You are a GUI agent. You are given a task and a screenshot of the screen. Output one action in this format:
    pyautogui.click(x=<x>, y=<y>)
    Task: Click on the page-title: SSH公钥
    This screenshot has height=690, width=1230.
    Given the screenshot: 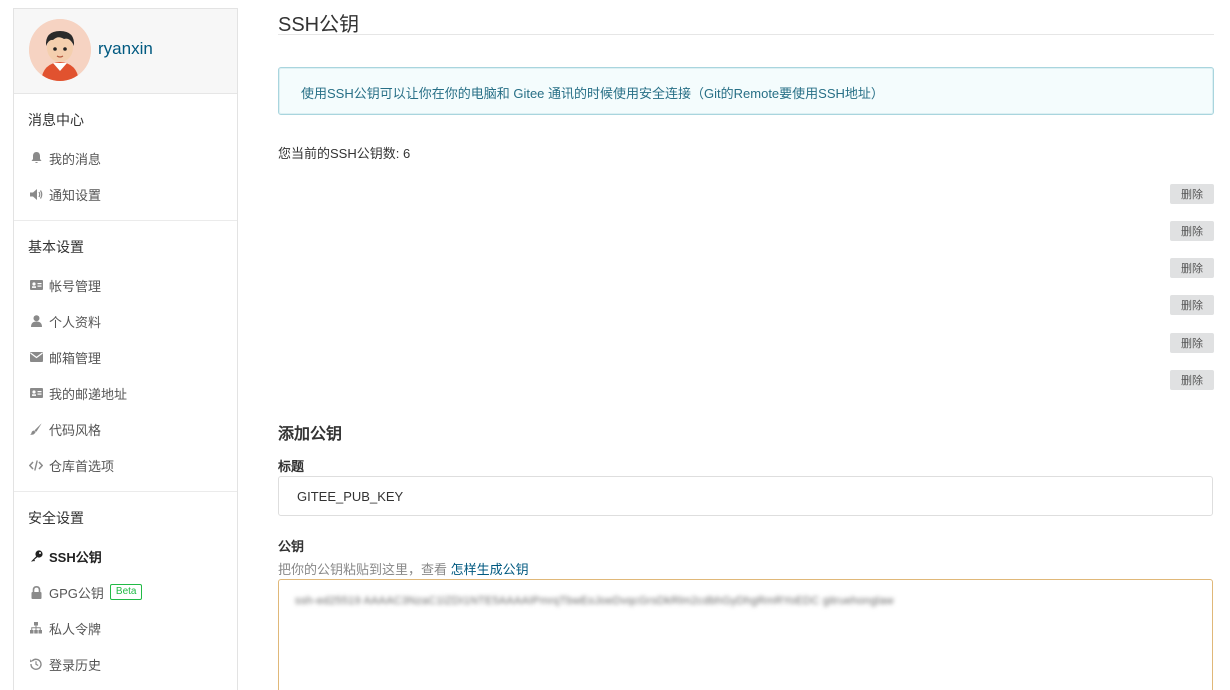 What is the action you would take?
    pyautogui.click(x=746, y=18)
    